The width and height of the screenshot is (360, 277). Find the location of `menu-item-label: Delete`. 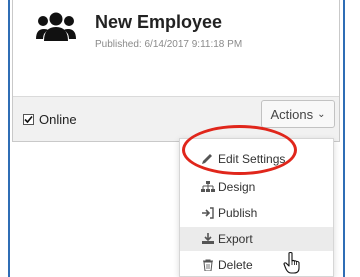

menu-item-label: Delete is located at coordinates (235, 265).